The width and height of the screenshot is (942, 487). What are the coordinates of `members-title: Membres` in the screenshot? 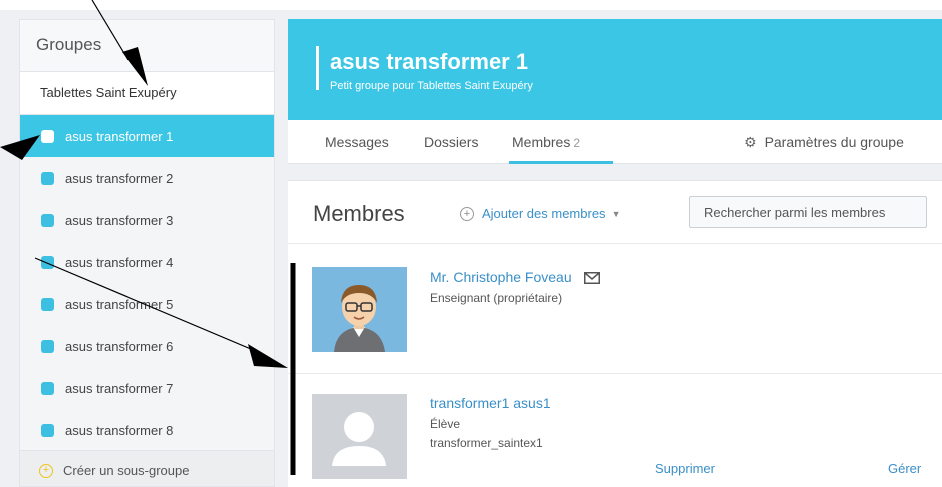 It's located at (359, 213).